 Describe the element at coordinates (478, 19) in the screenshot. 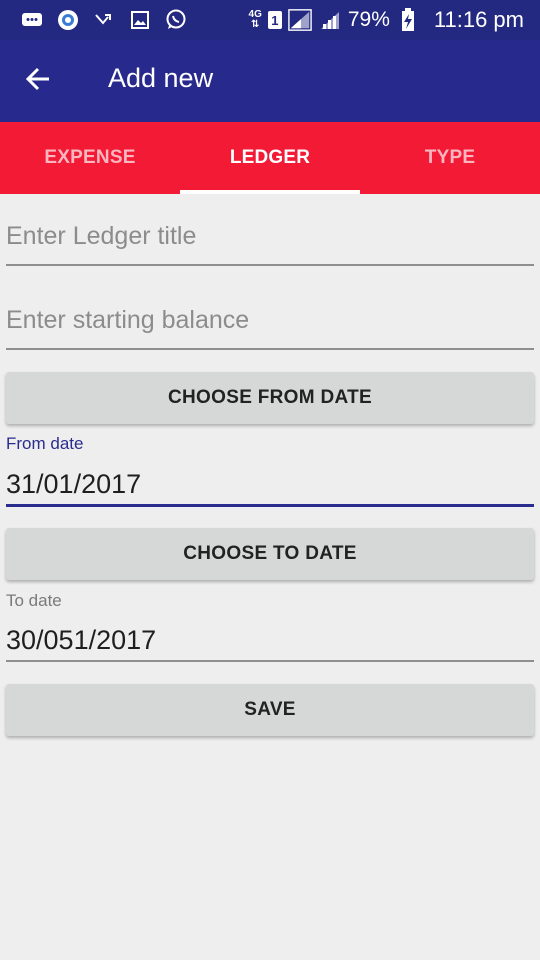

I see `clock: 11:16 pm` at that location.